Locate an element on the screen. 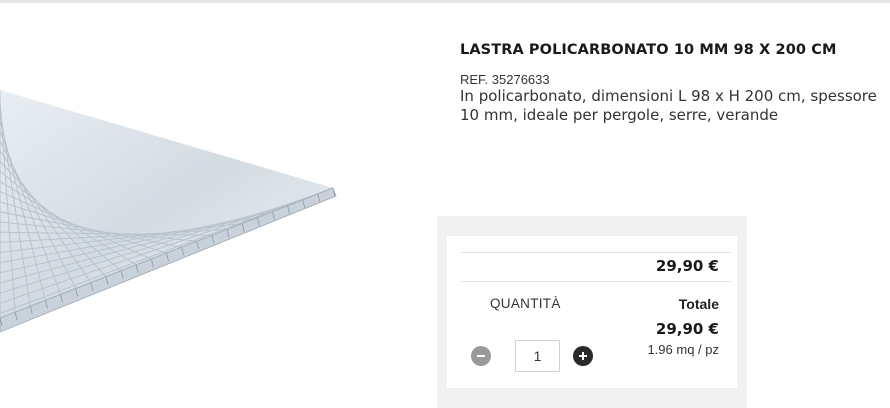 The height and width of the screenshot is (408, 890). quantity-label: QUANTITÀ is located at coordinates (525, 303).